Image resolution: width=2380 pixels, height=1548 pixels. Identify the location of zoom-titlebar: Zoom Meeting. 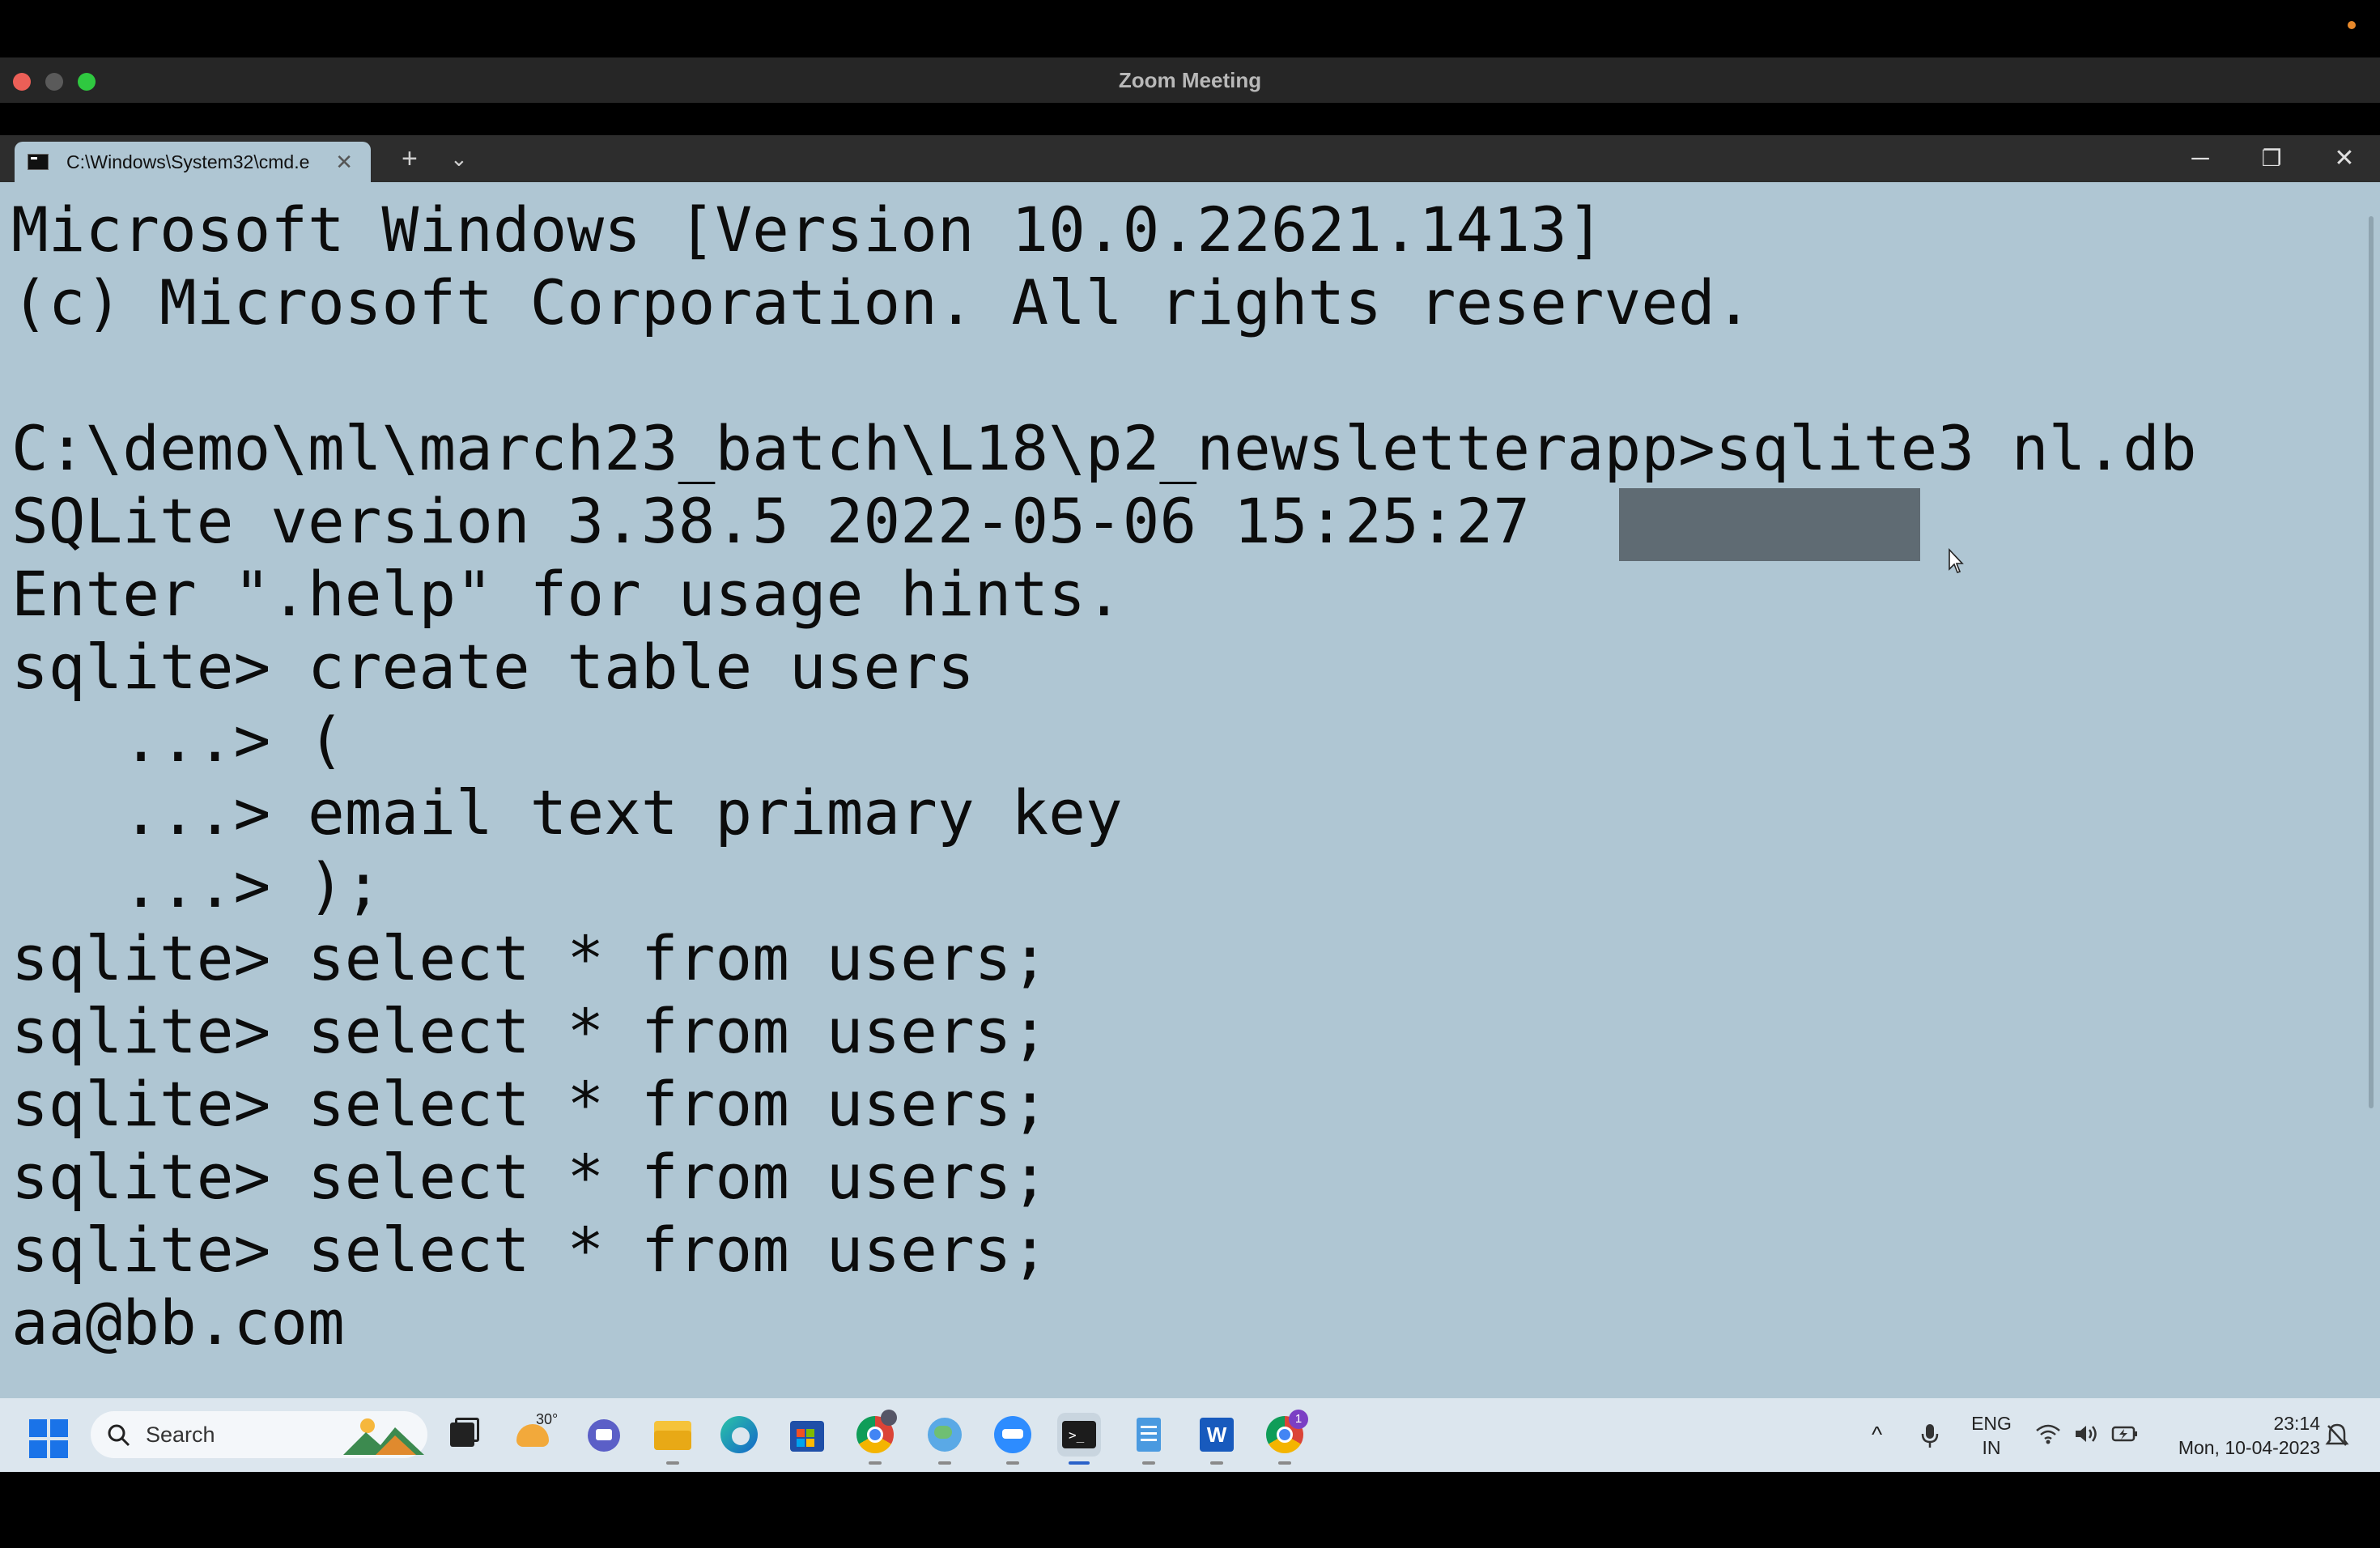
(1190, 80).